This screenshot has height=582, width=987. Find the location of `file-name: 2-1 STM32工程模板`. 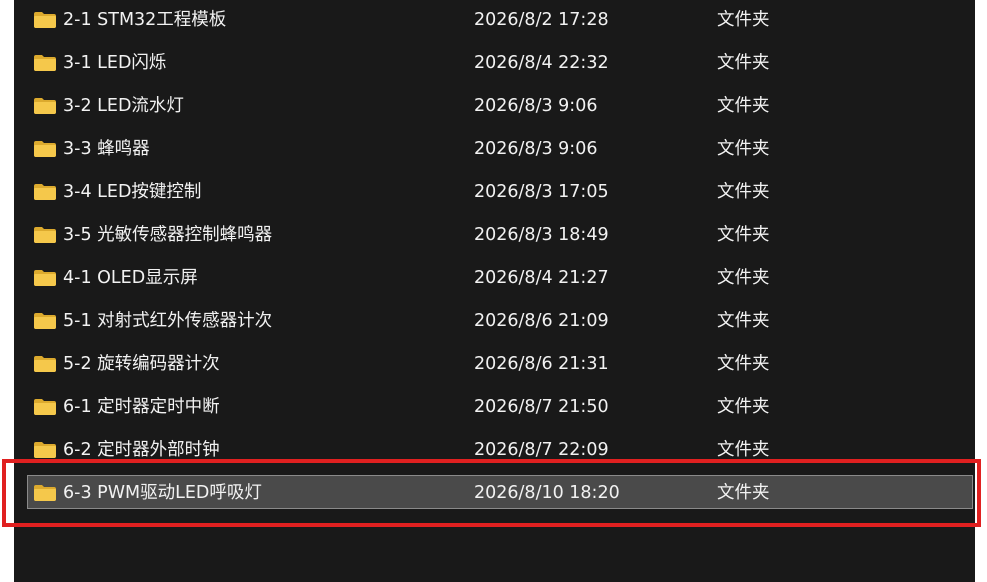

file-name: 2-1 STM32工程模板 is located at coordinates (145, 20).